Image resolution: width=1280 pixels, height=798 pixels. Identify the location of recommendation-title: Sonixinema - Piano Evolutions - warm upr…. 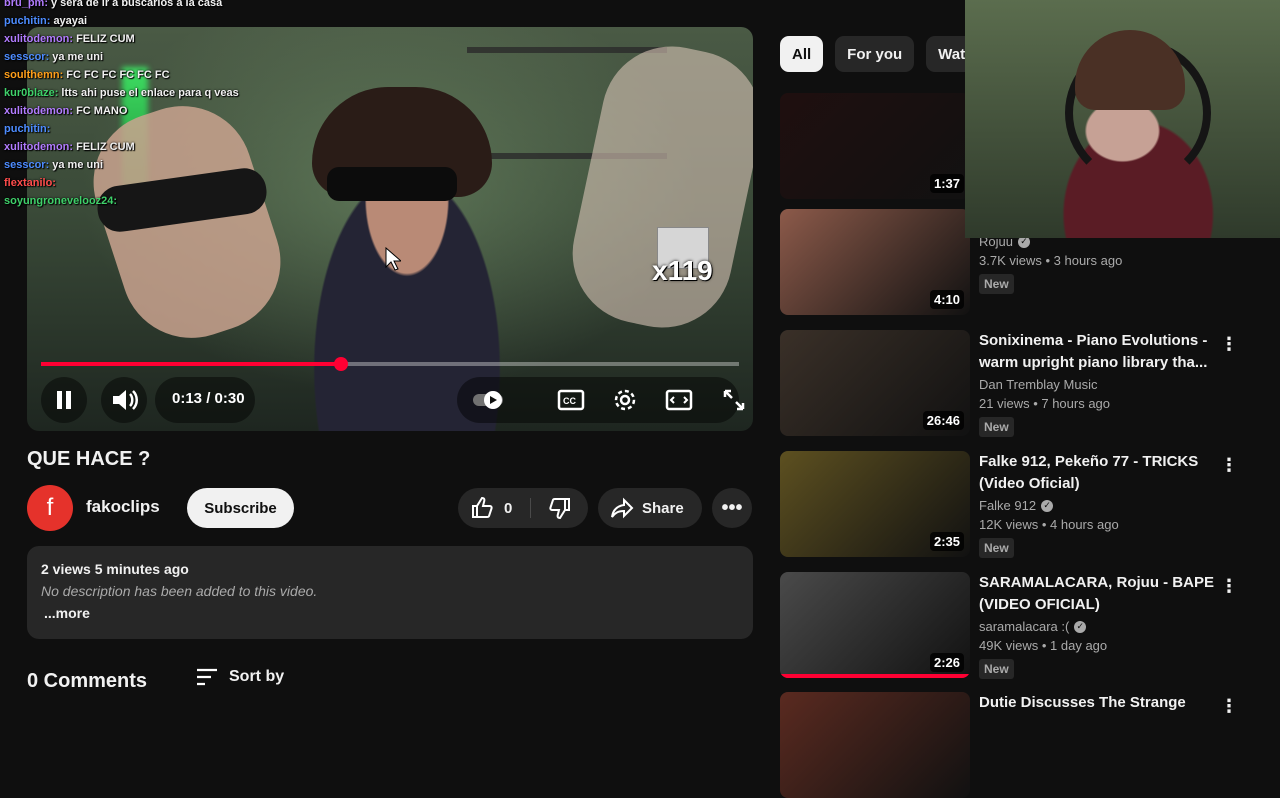
(1101, 352).